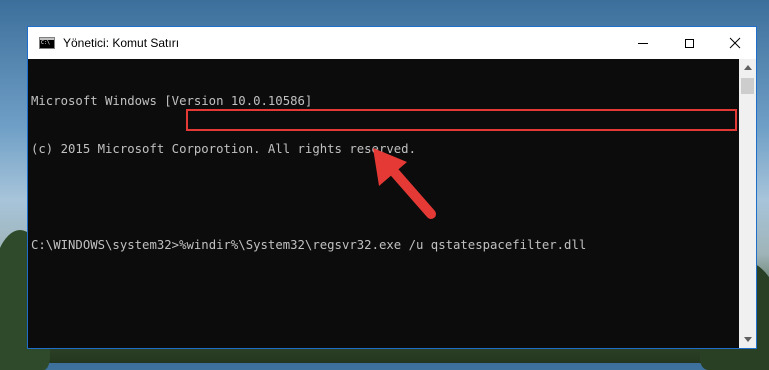 The image size is (769, 370). I want to click on maximize-button, so click(689, 43).